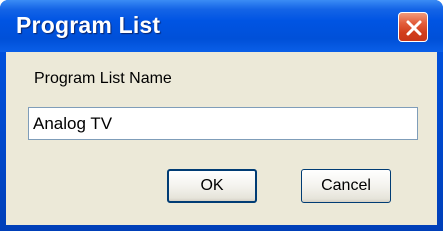  Describe the element at coordinates (212, 186) in the screenshot. I see `ok-button: OK` at that location.